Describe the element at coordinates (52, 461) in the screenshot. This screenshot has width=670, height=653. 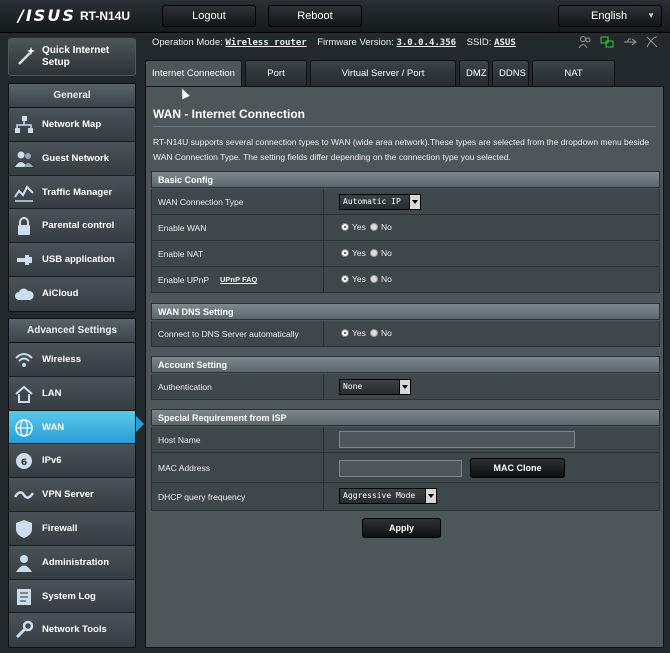
I see `sidebar-item-label: IPv6` at that location.